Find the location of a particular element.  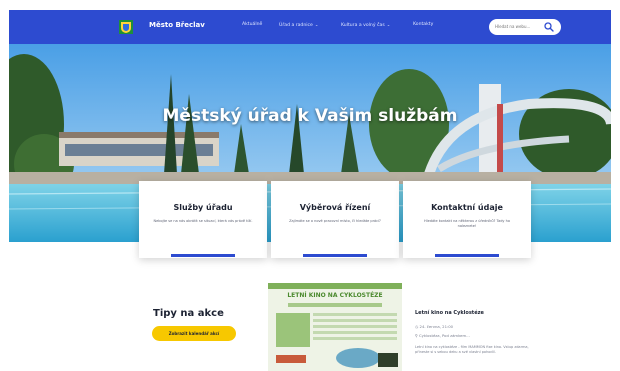

event-title: Letní kino na Cyklostéze is located at coordinates (449, 313).